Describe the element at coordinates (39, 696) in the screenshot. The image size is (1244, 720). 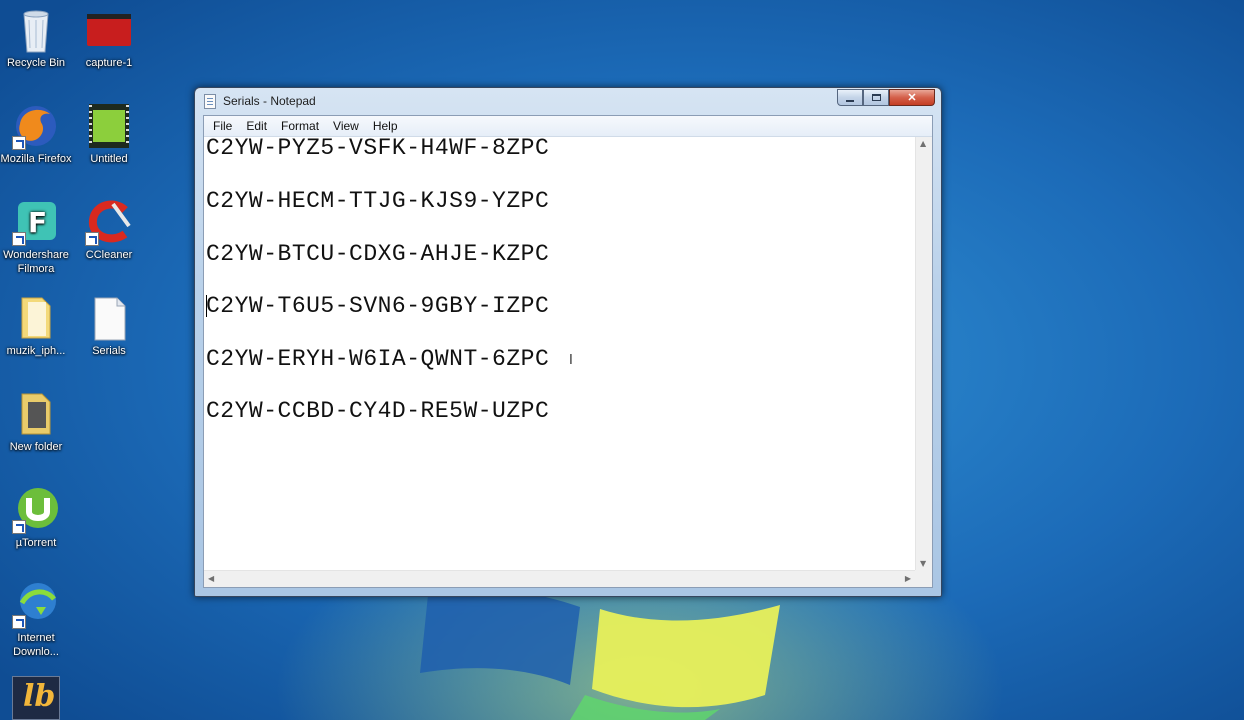
I see `app-logo-icon: lb` at that location.